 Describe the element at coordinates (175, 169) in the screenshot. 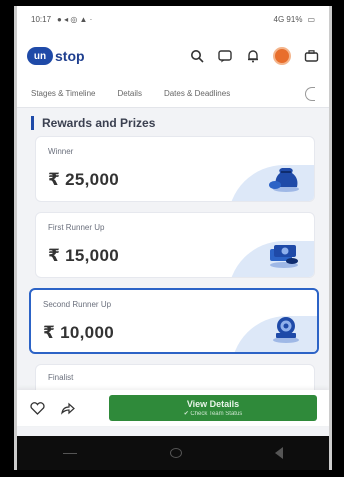

I see `prize-card-winner: Winner ₹ 25,000` at that location.